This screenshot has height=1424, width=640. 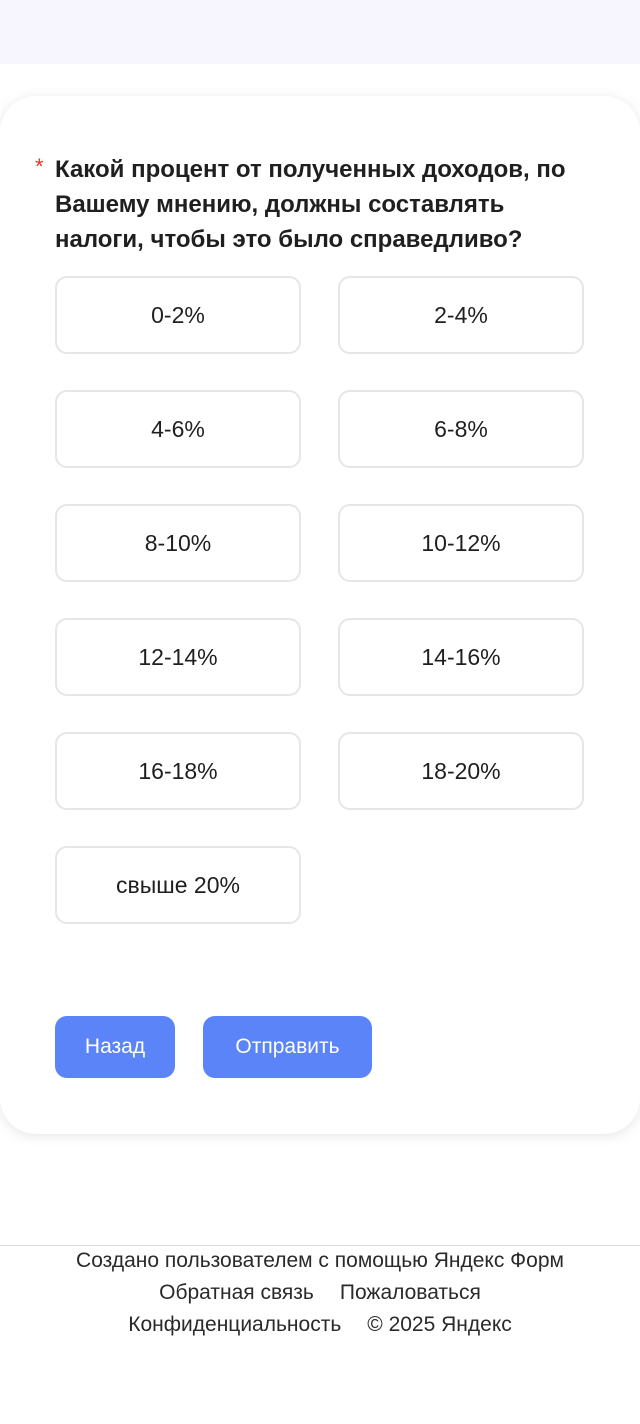 I want to click on option-18-20: 18-20%, so click(x=461, y=771).